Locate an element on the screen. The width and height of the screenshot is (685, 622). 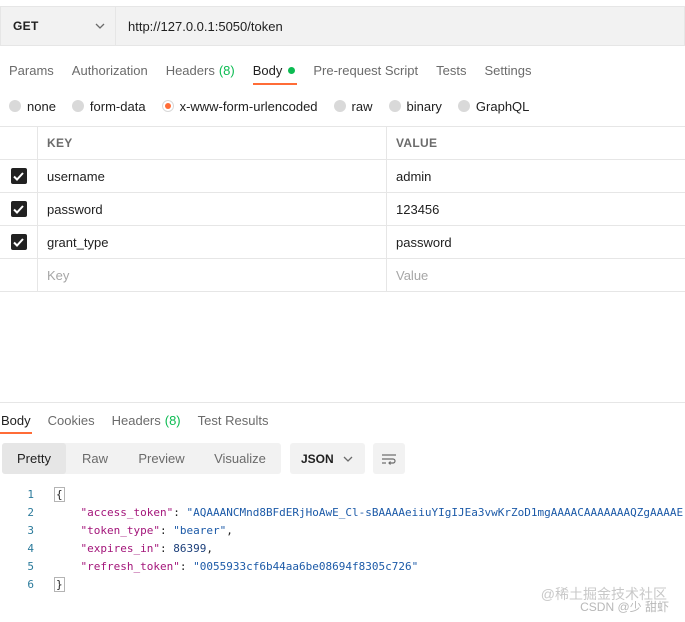
json-value: 86399 is located at coordinates (190, 548).